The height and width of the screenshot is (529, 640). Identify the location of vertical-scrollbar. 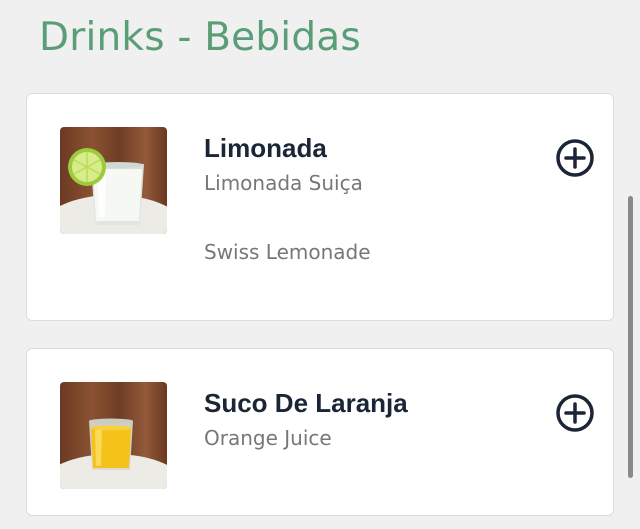
(630, 337).